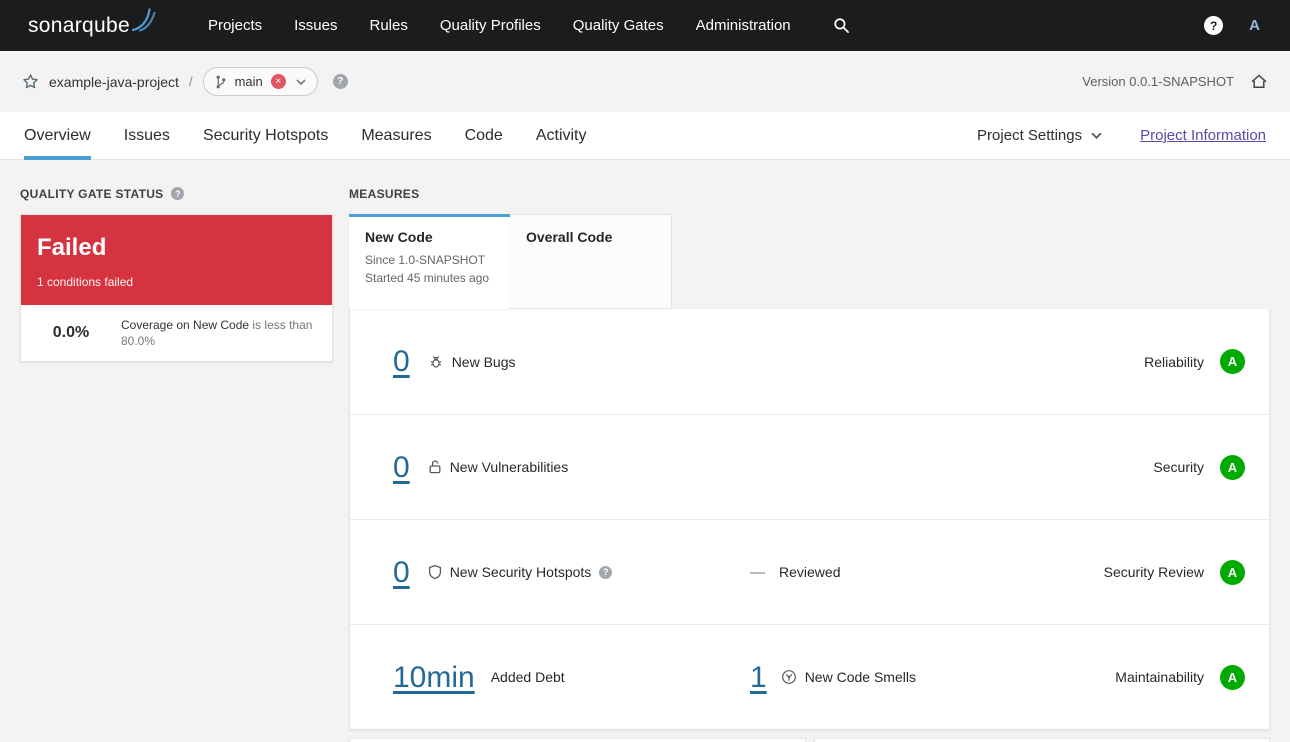 This screenshot has width=1290, height=742. I want to click on nav-item-projects: Projects, so click(235, 25).